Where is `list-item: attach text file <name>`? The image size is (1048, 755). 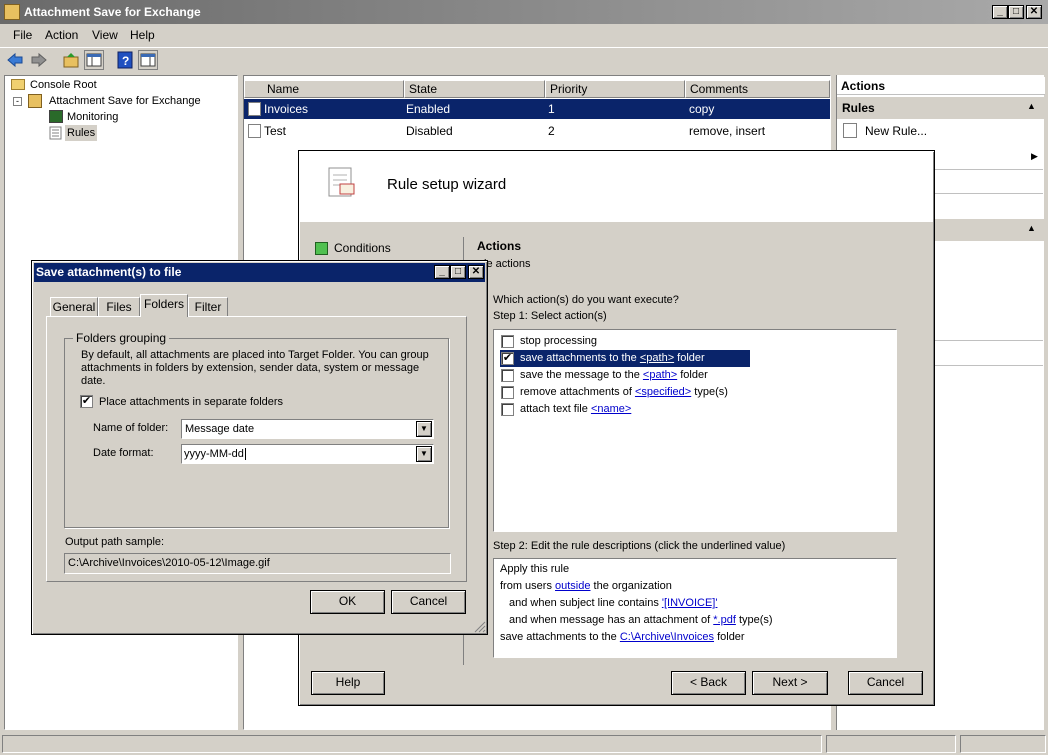
list-item: attach text file <name> is located at coordinates (625, 409).